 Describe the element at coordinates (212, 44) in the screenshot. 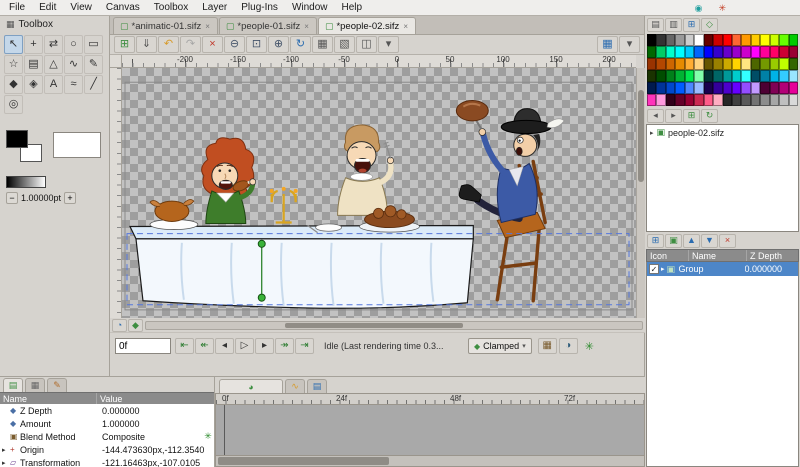

I see `clear-undo-button: ×` at that location.